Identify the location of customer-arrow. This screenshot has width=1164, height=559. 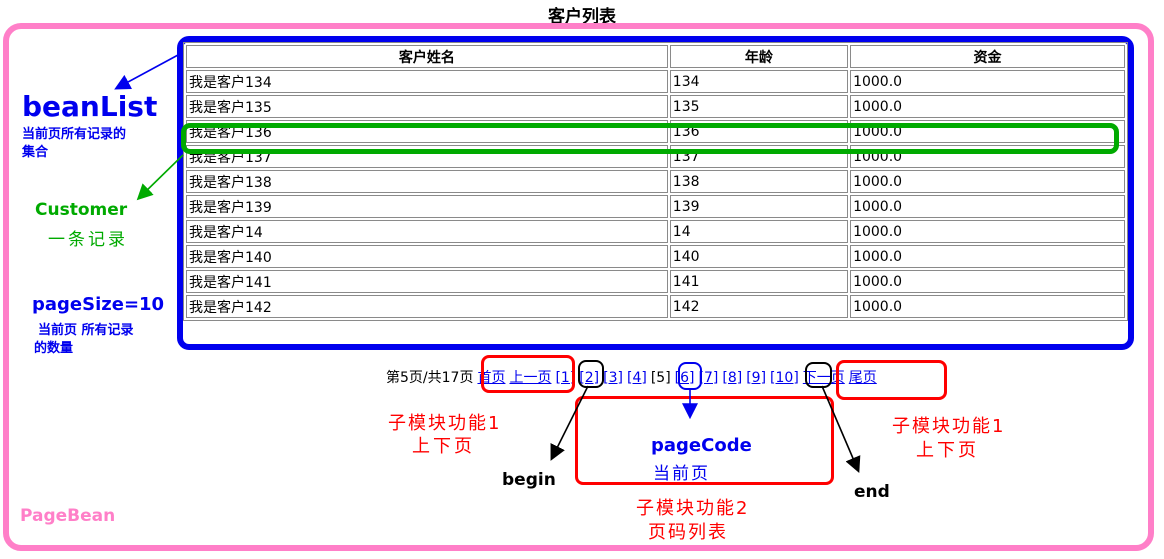
(160, 177).